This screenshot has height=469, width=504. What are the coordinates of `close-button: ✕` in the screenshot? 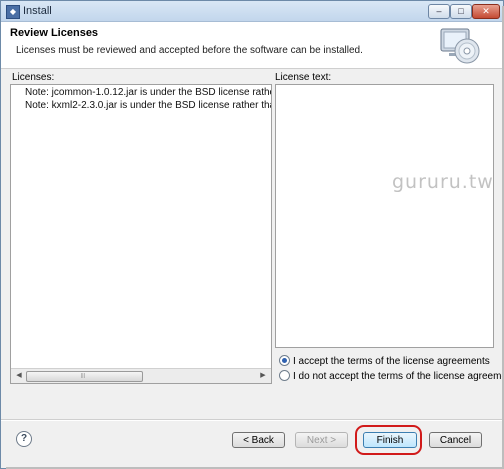 It's located at (486, 11).